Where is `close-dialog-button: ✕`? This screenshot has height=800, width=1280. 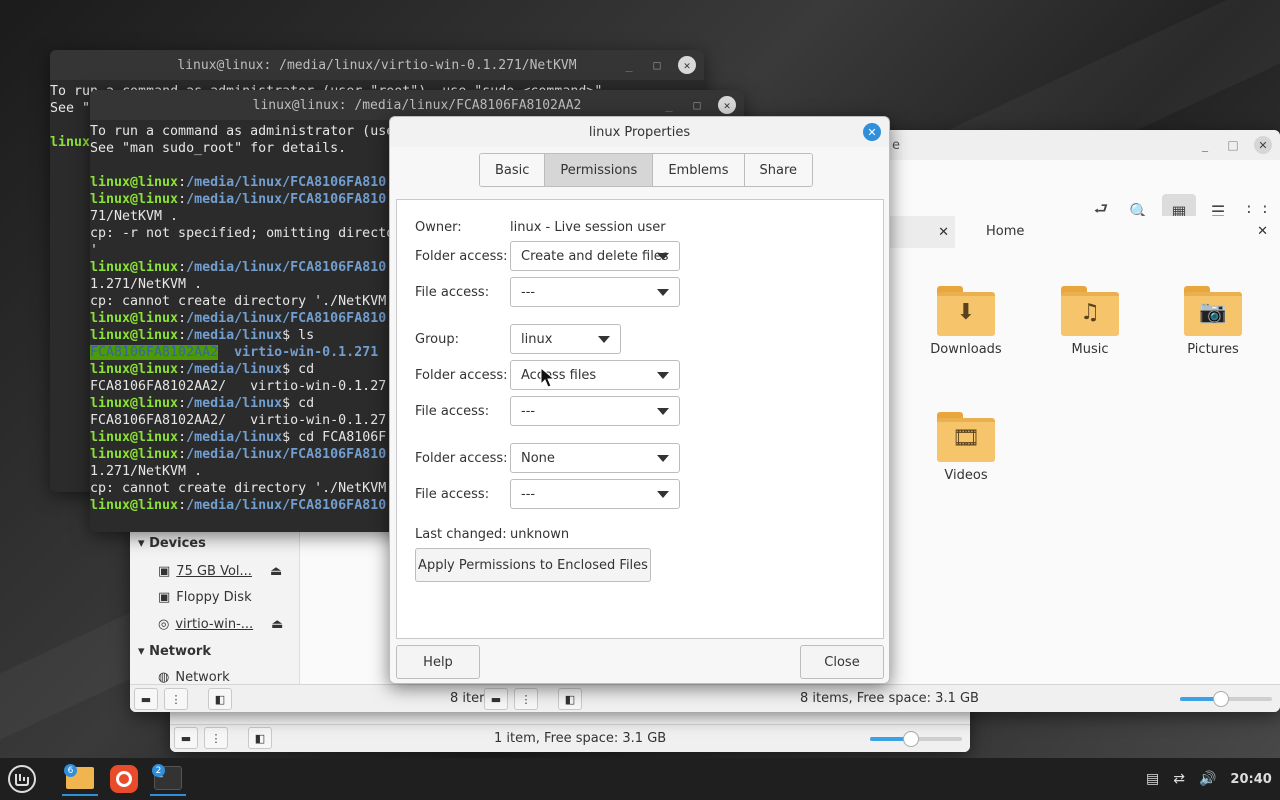
close-dialog-button: ✕ is located at coordinates (872, 132).